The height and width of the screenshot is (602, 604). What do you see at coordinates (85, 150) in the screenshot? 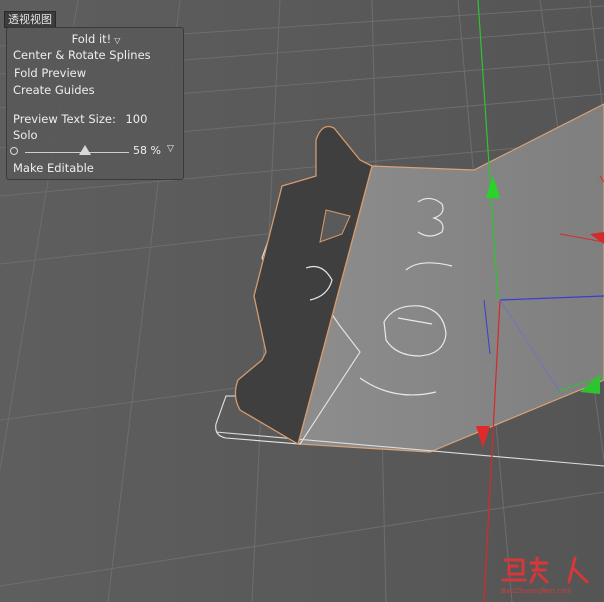
I see `fold-slider-thumb` at bounding box center [85, 150].